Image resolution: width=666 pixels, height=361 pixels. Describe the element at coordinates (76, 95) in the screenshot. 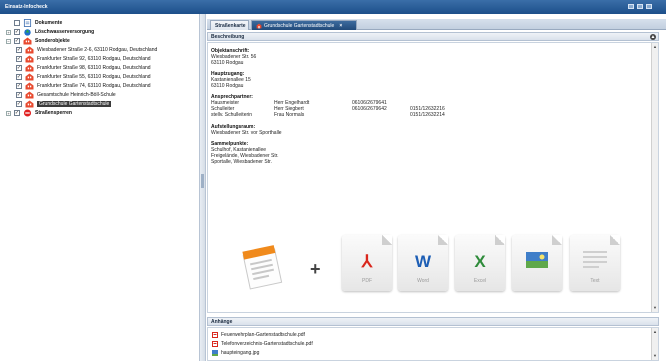

I see `tree-item-label: Gesamtschule Heinrich-Böll-Schule` at that location.